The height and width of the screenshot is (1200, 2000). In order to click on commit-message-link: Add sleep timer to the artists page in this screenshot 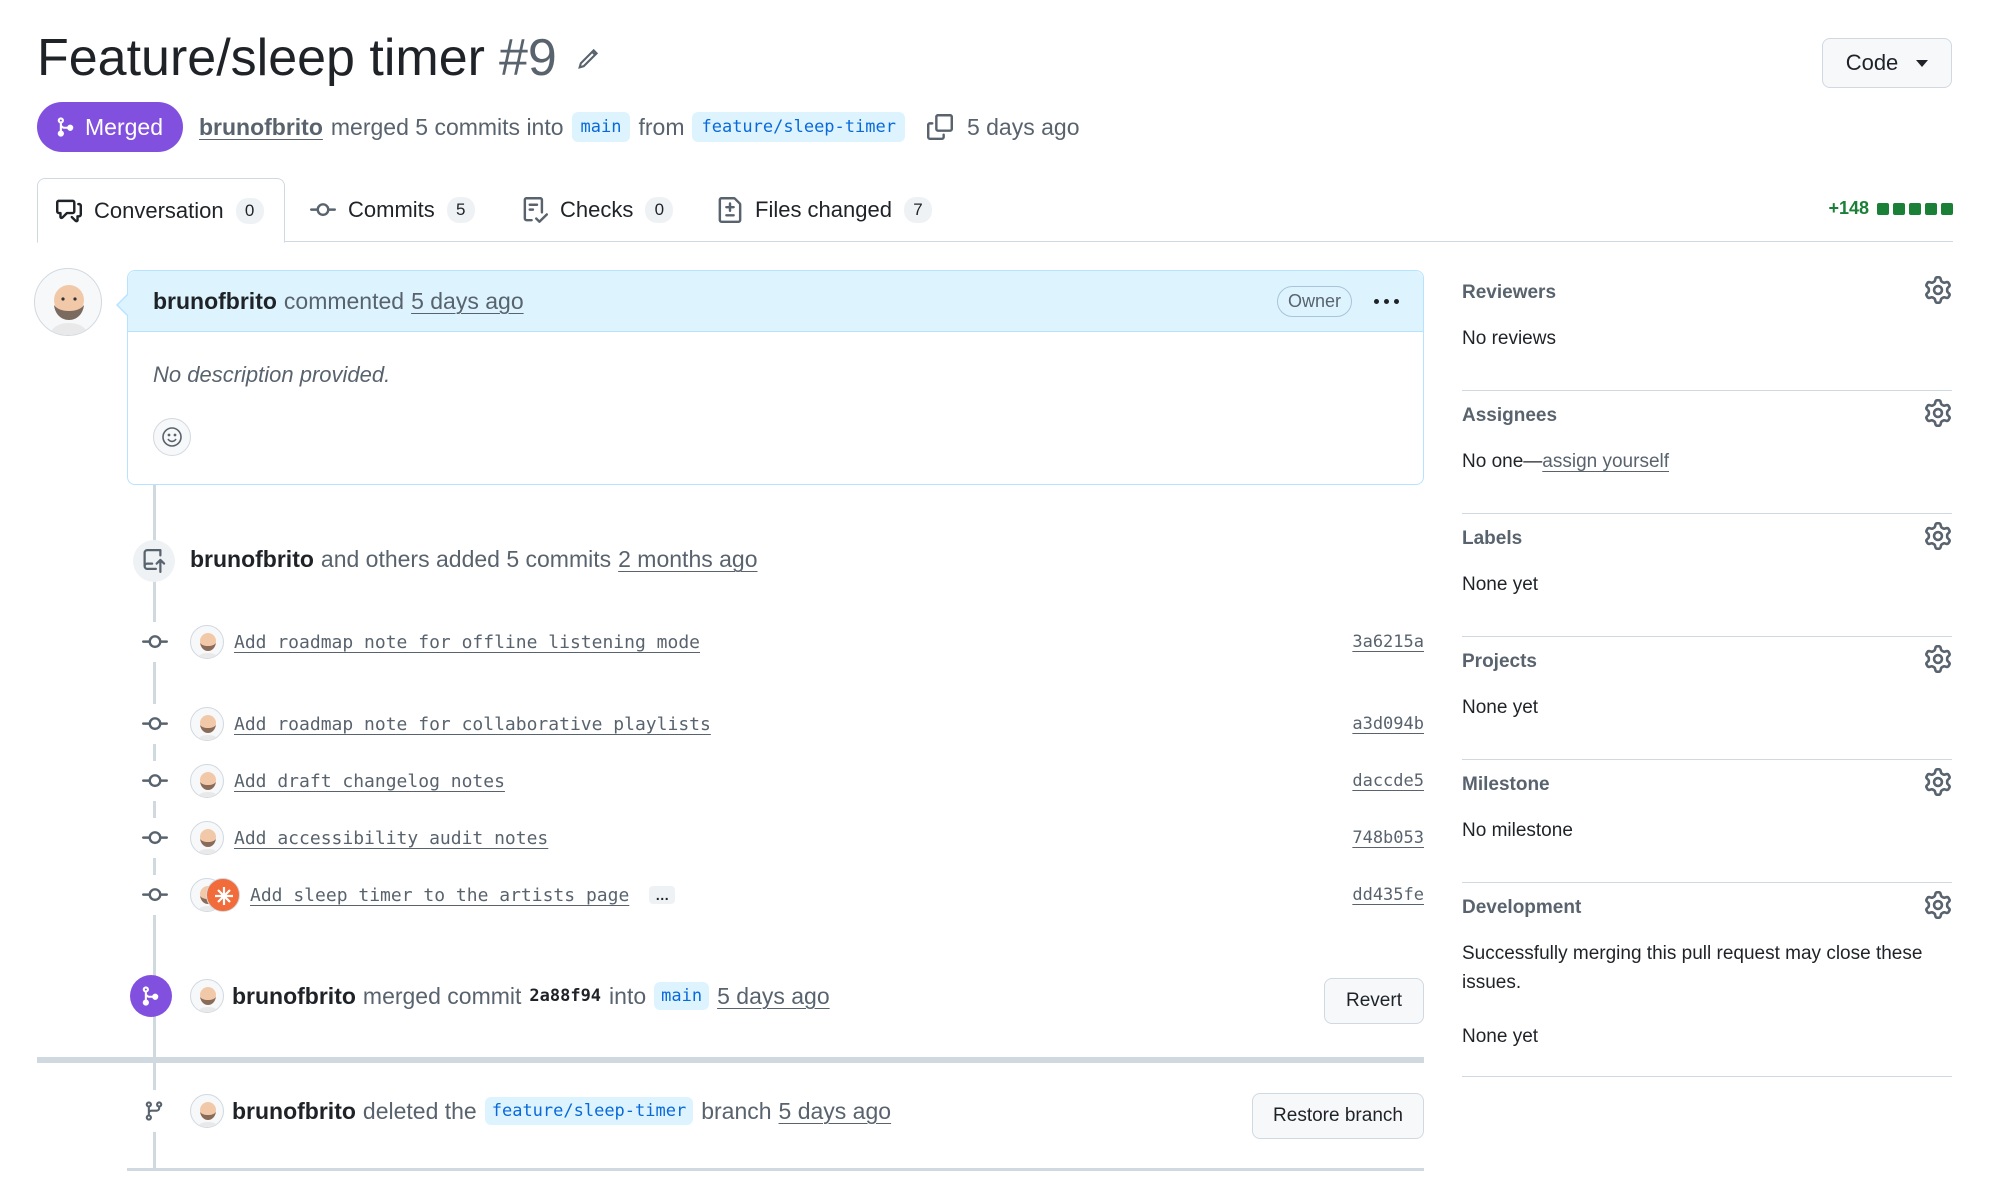, I will do `click(439, 895)`.